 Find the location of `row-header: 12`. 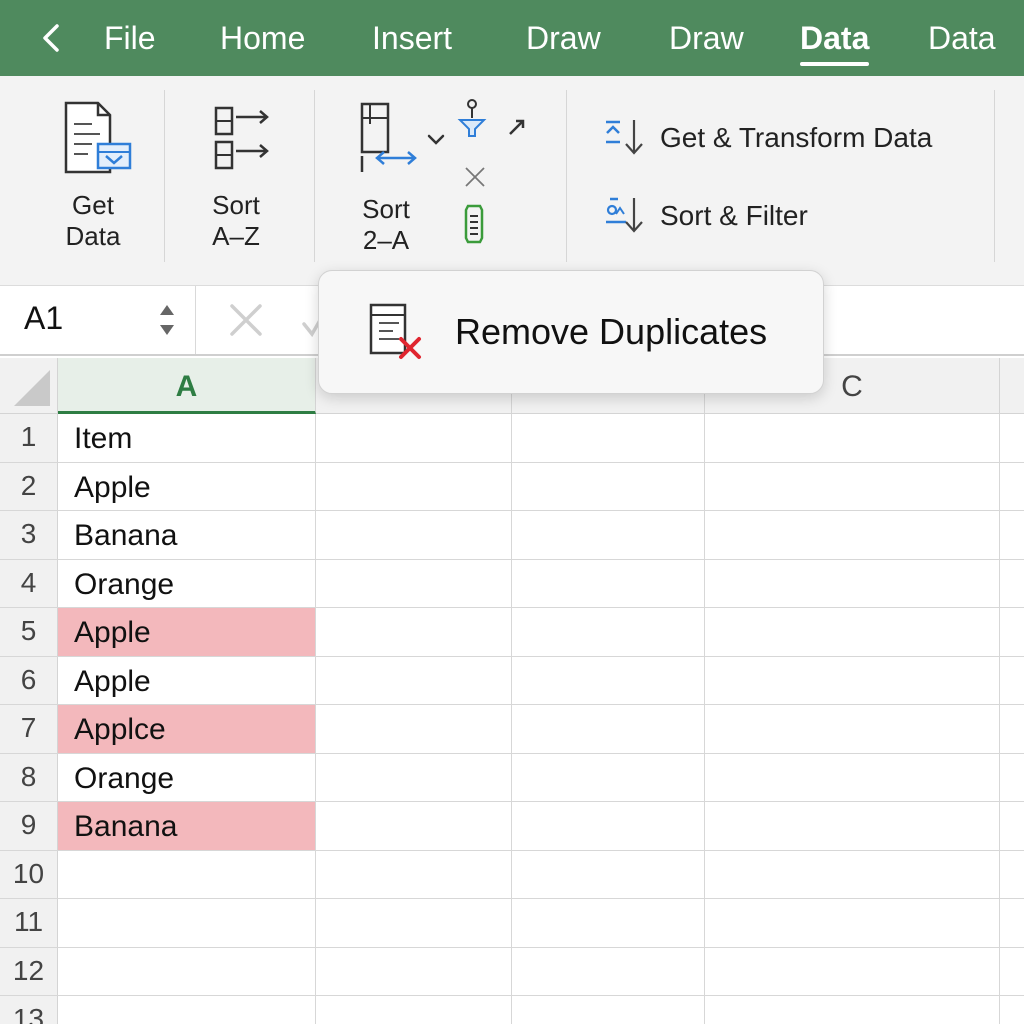

row-header: 12 is located at coordinates (29, 971).